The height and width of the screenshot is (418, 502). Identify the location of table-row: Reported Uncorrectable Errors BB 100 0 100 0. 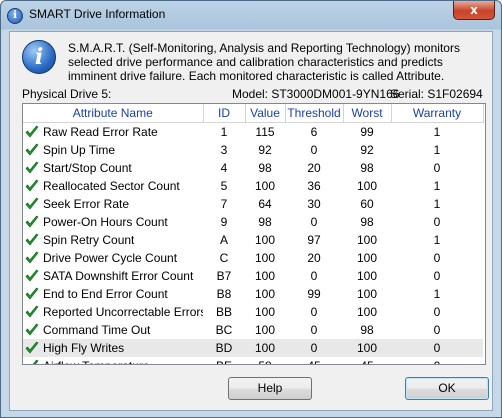
(253, 312).